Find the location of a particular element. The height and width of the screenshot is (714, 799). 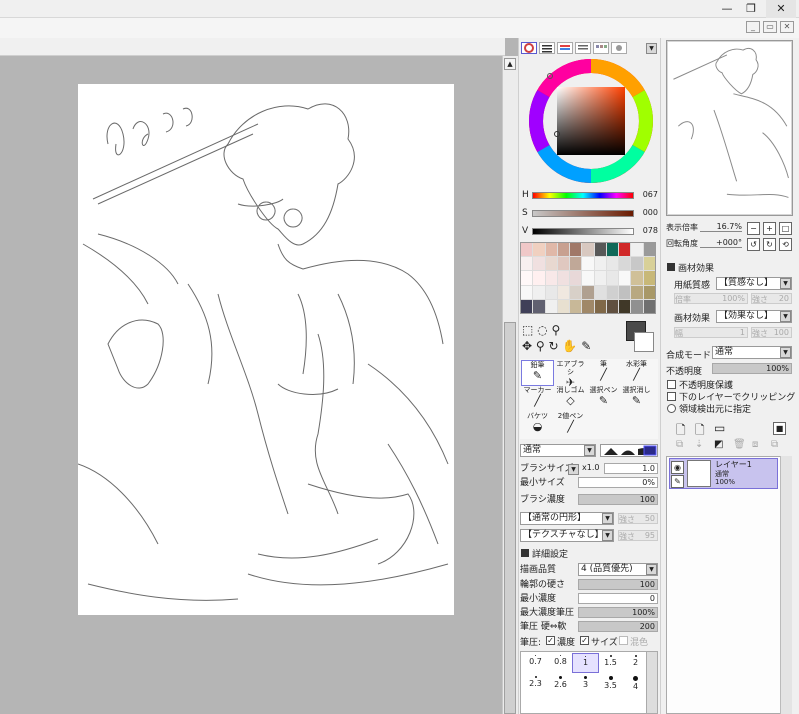

brush-size-preset: 0.8 is located at coordinates (560, 663).